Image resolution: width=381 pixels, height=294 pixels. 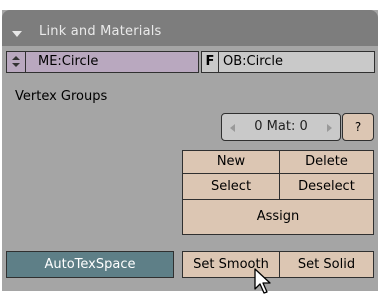 What do you see at coordinates (326, 162) in the screenshot?
I see `delete-material-button: Delete` at bounding box center [326, 162].